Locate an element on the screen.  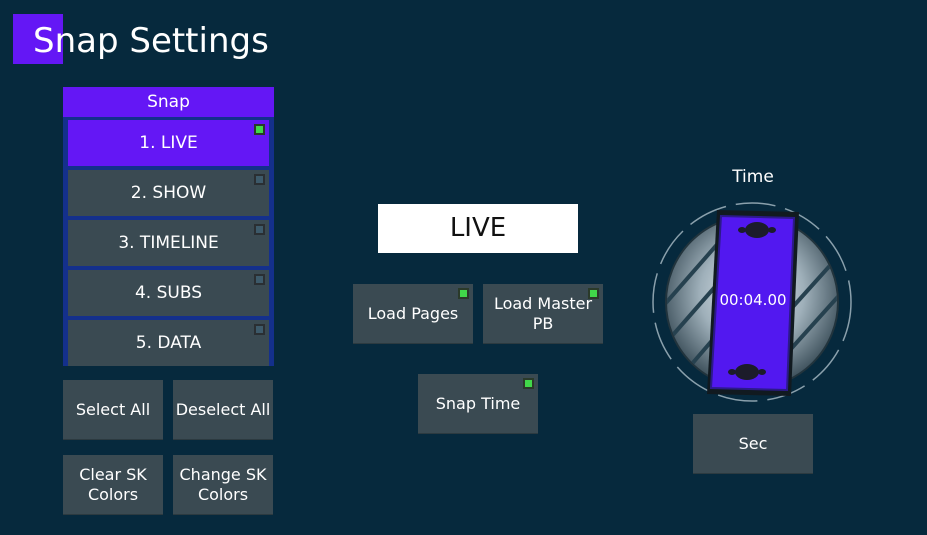
snap-item-label: 4. SUBS is located at coordinates (168, 293).